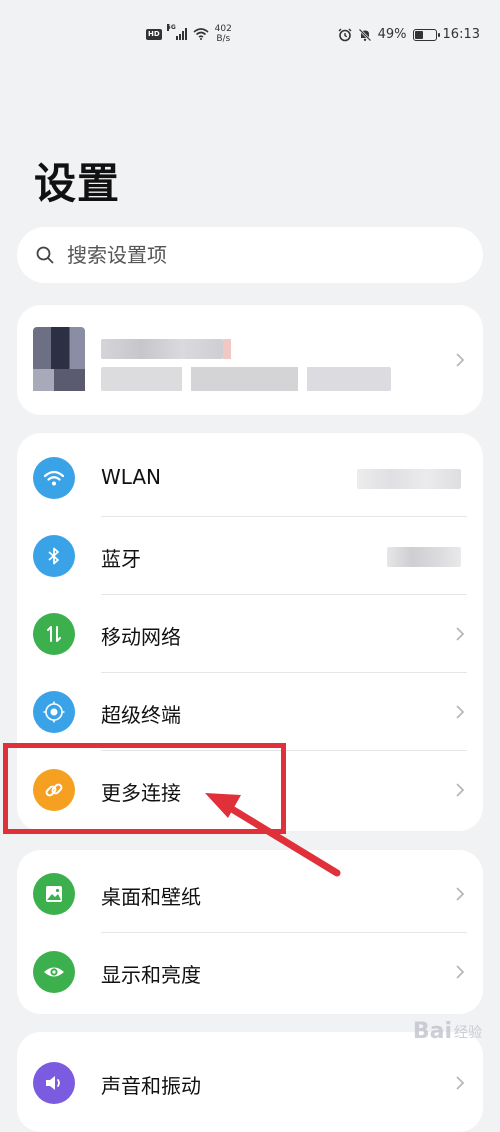 This screenshot has width=500, height=1132. I want to click on account-card, so click(250, 360).